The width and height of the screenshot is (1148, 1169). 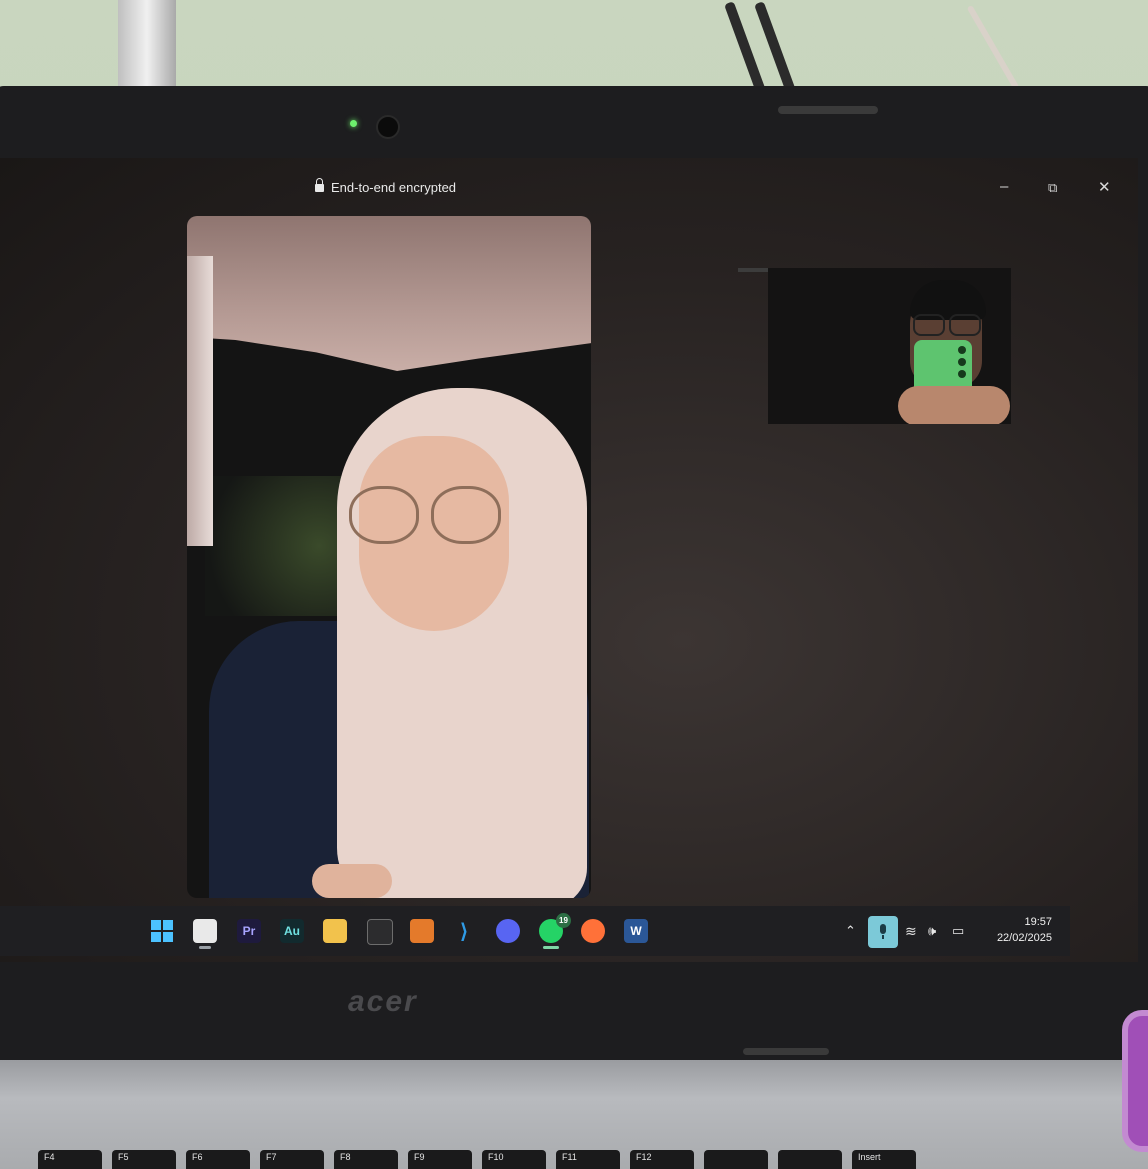 What do you see at coordinates (352, 881) in the screenshot?
I see `participant-hand` at bounding box center [352, 881].